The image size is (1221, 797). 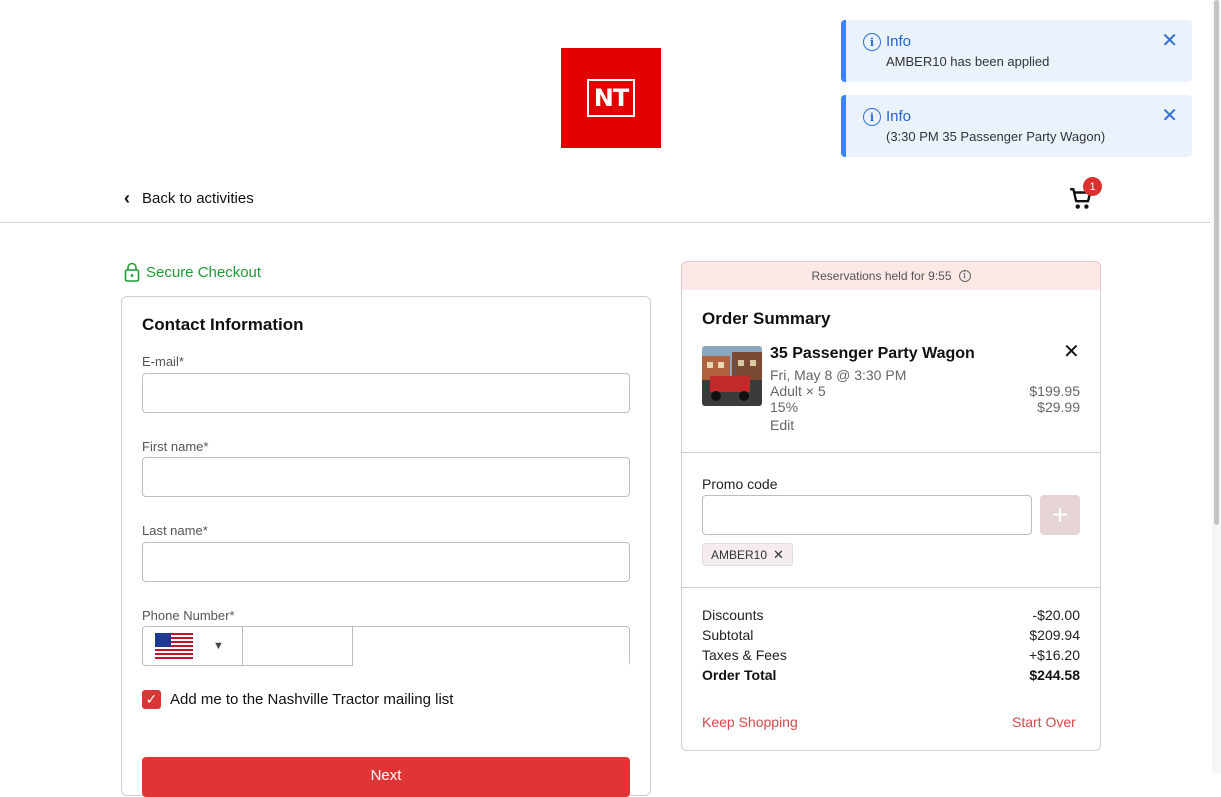 I want to click on brand-logo: NT, so click(x=611, y=98).